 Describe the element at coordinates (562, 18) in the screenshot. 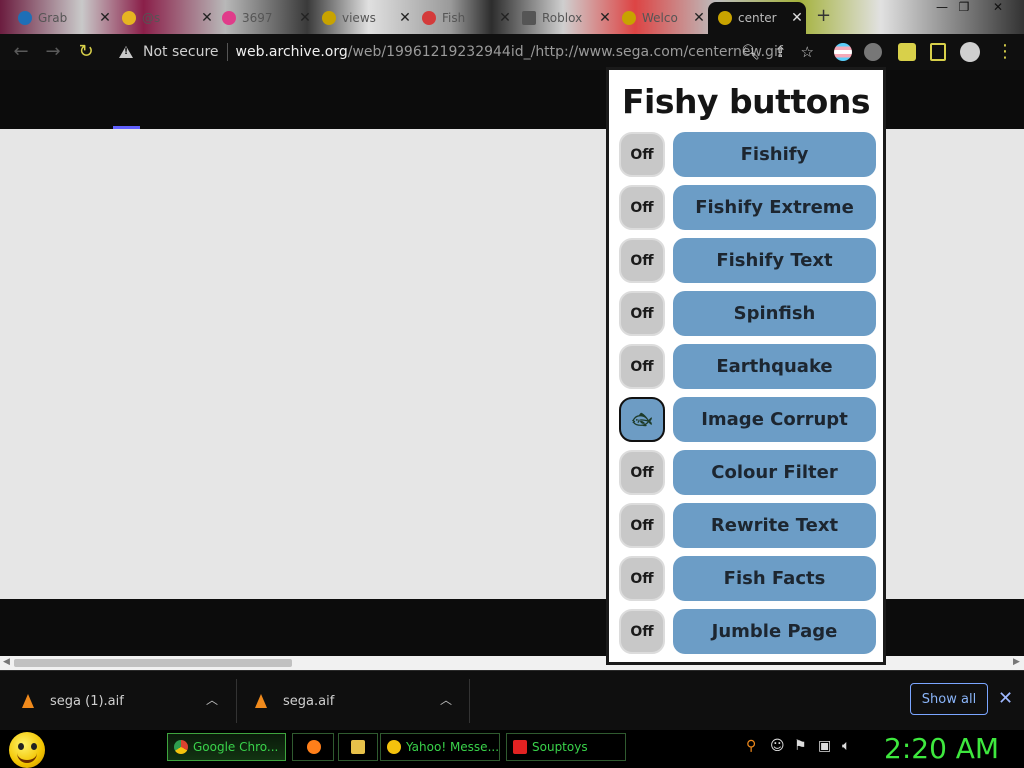

I see `tab-label: Roblox` at that location.